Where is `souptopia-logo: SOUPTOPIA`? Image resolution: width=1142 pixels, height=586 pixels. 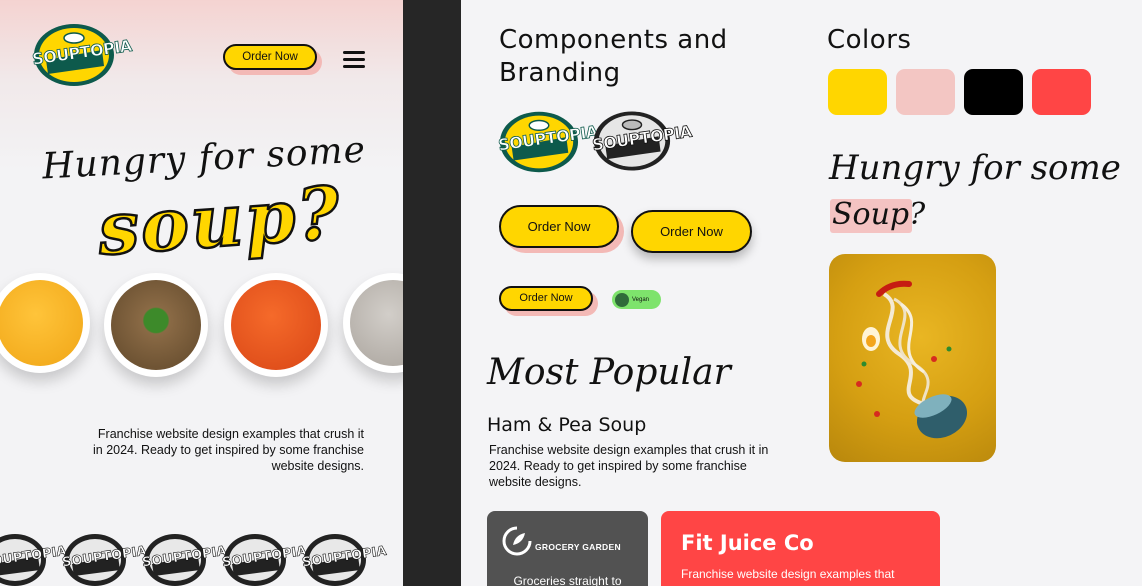 souptopia-logo: SOUPTOPIA is located at coordinates (82, 55).